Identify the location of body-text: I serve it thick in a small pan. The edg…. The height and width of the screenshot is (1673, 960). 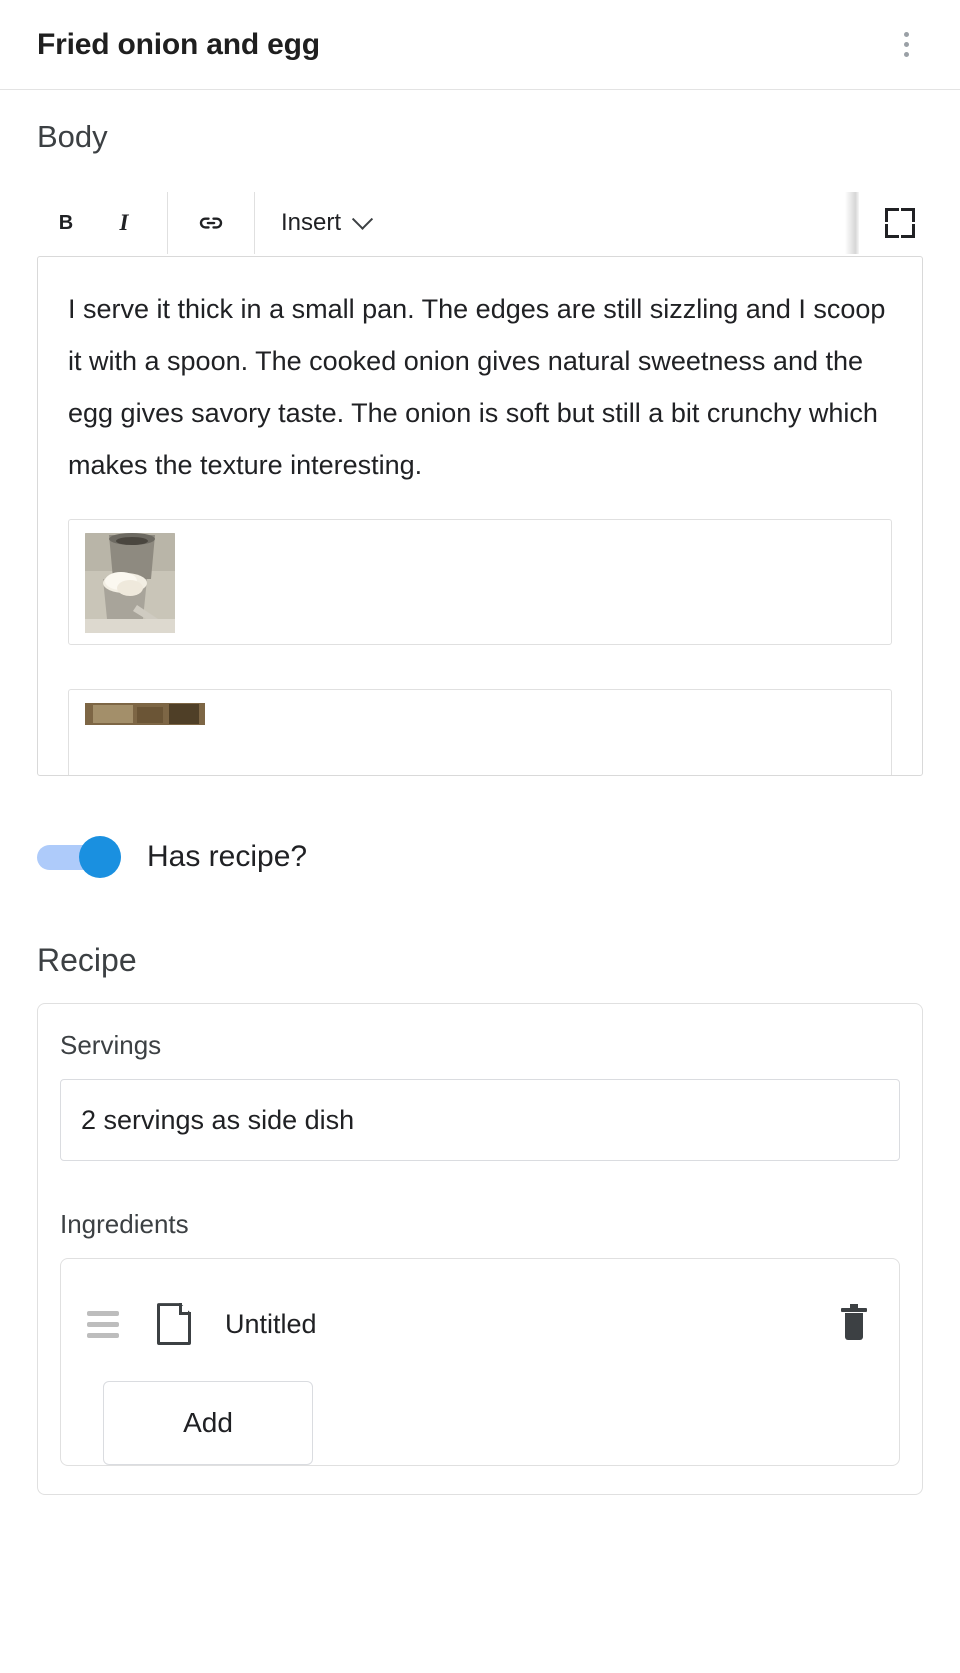
(477, 387).